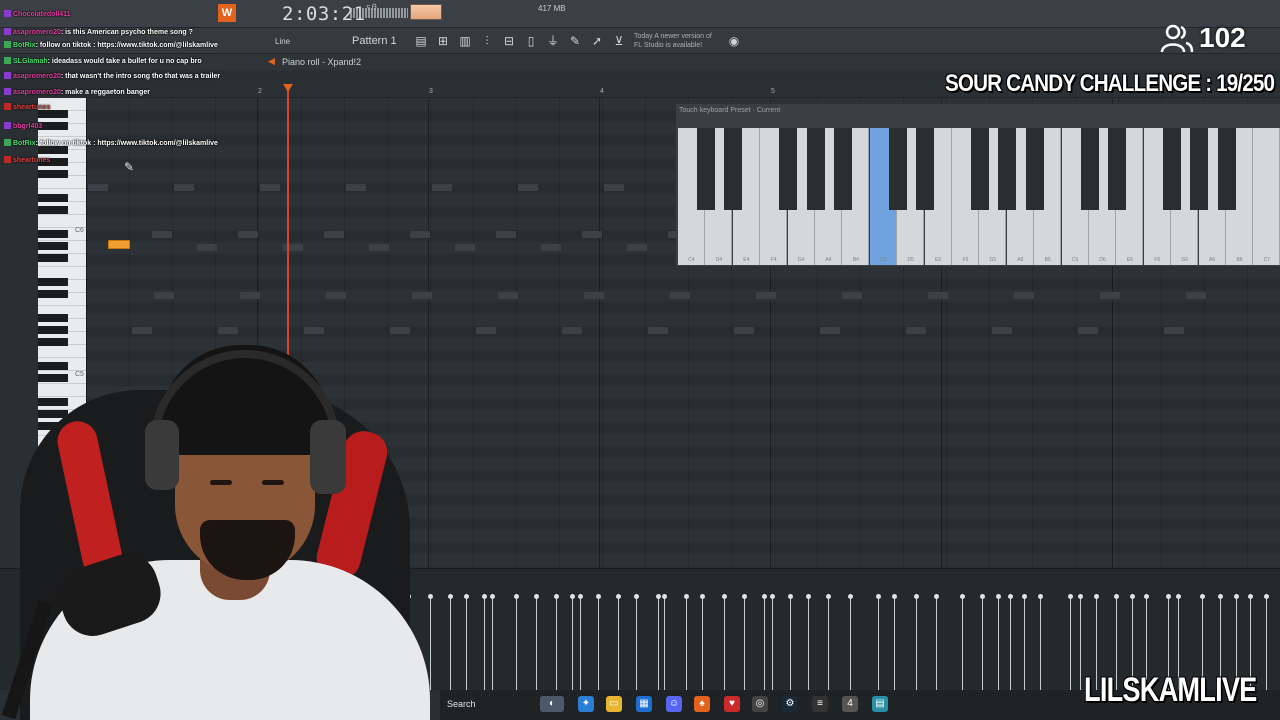 The width and height of the screenshot is (1280, 720). I want to click on playhead-marker, so click(288, 88).